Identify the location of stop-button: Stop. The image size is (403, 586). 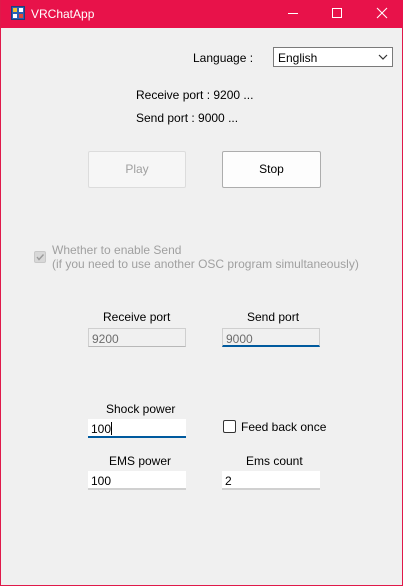
(271, 169).